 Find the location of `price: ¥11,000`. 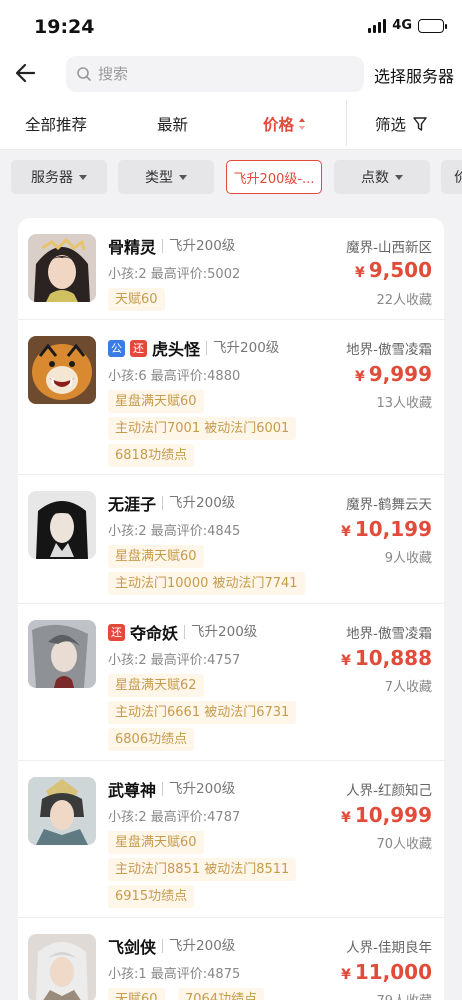

price: ¥11,000 is located at coordinates (386, 972).